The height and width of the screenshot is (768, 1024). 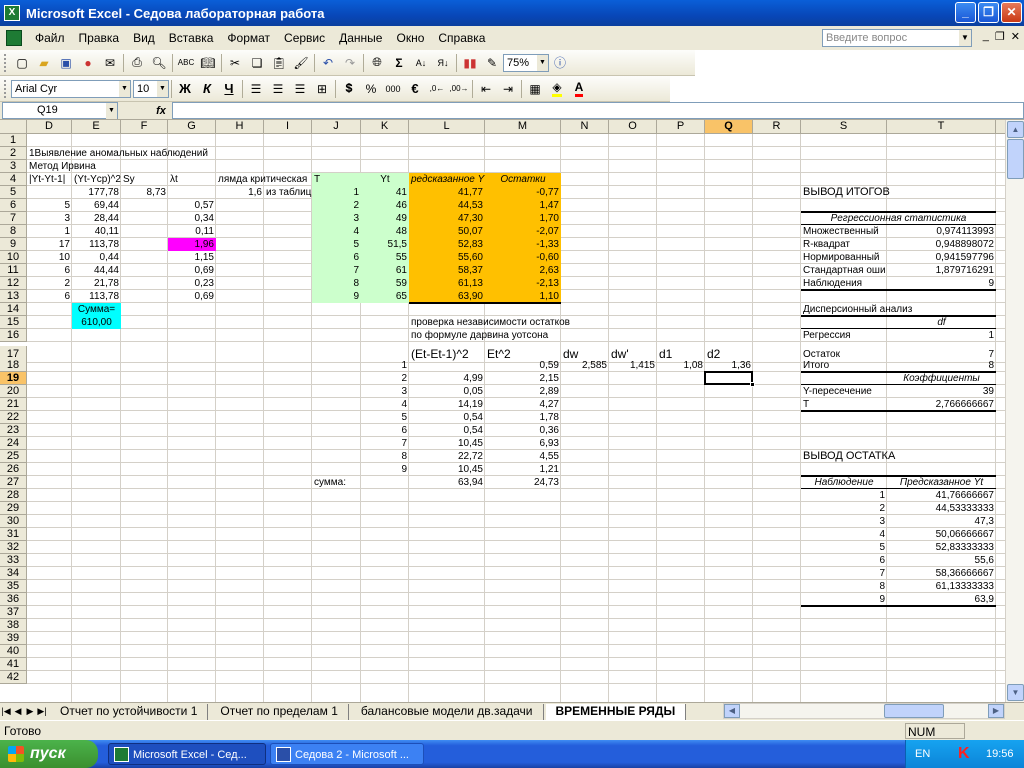 I want to click on merge-center-icon: ⊞, so click(x=322, y=89).